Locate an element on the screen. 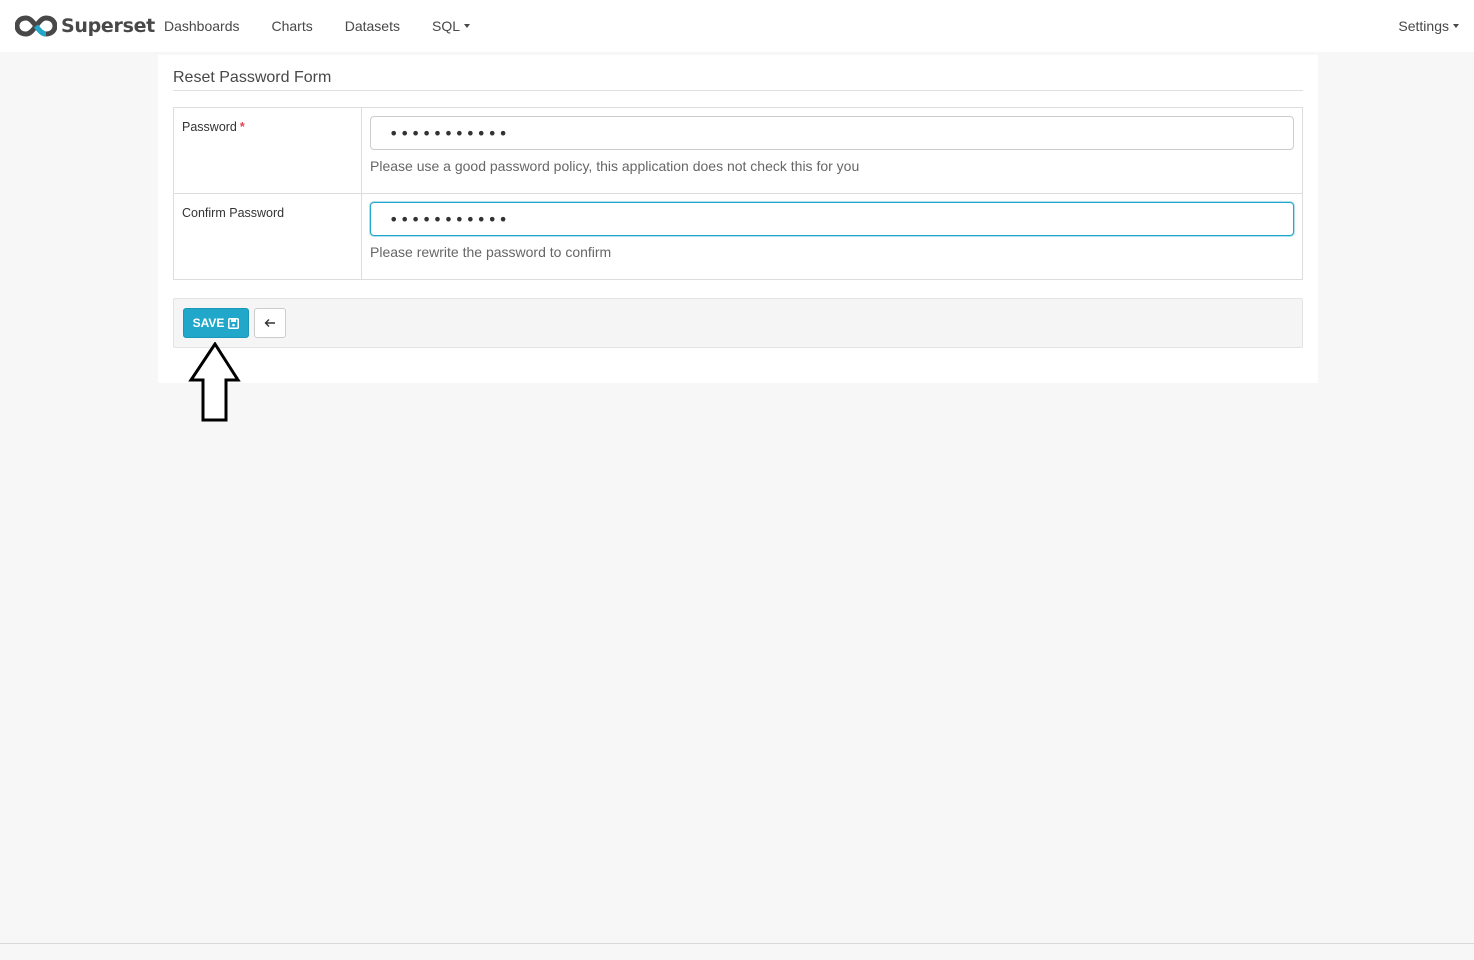 The height and width of the screenshot is (960, 1474). nav-charts-label: Charts is located at coordinates (292, 26).